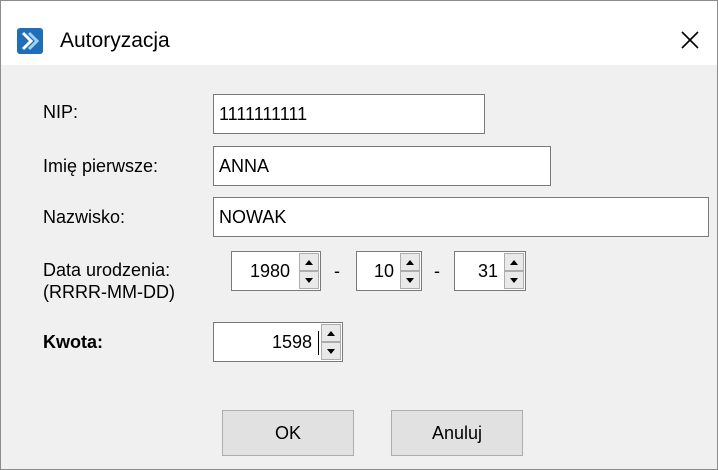 The width and height of the screenshot is (718, 470). Describe the element at coordinates (115, 40) in the screenshot. I see `window-title: Autoryzacja` at that location.